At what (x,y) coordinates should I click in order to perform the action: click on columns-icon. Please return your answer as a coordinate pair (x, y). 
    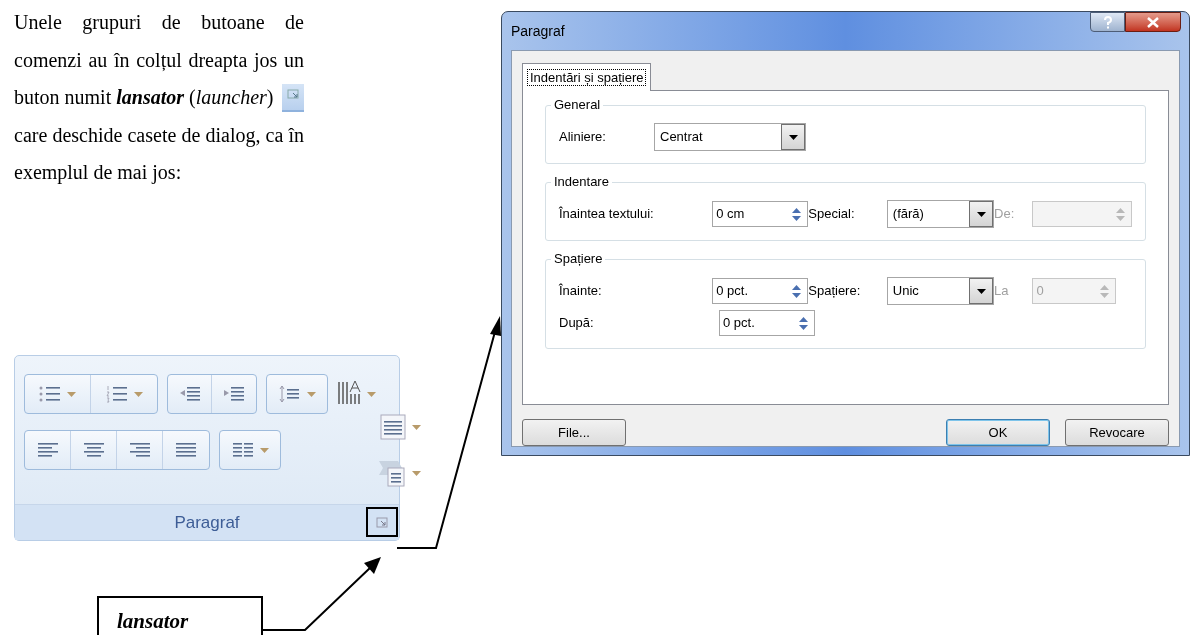
    Looking at the image, I should click on (242, 450).